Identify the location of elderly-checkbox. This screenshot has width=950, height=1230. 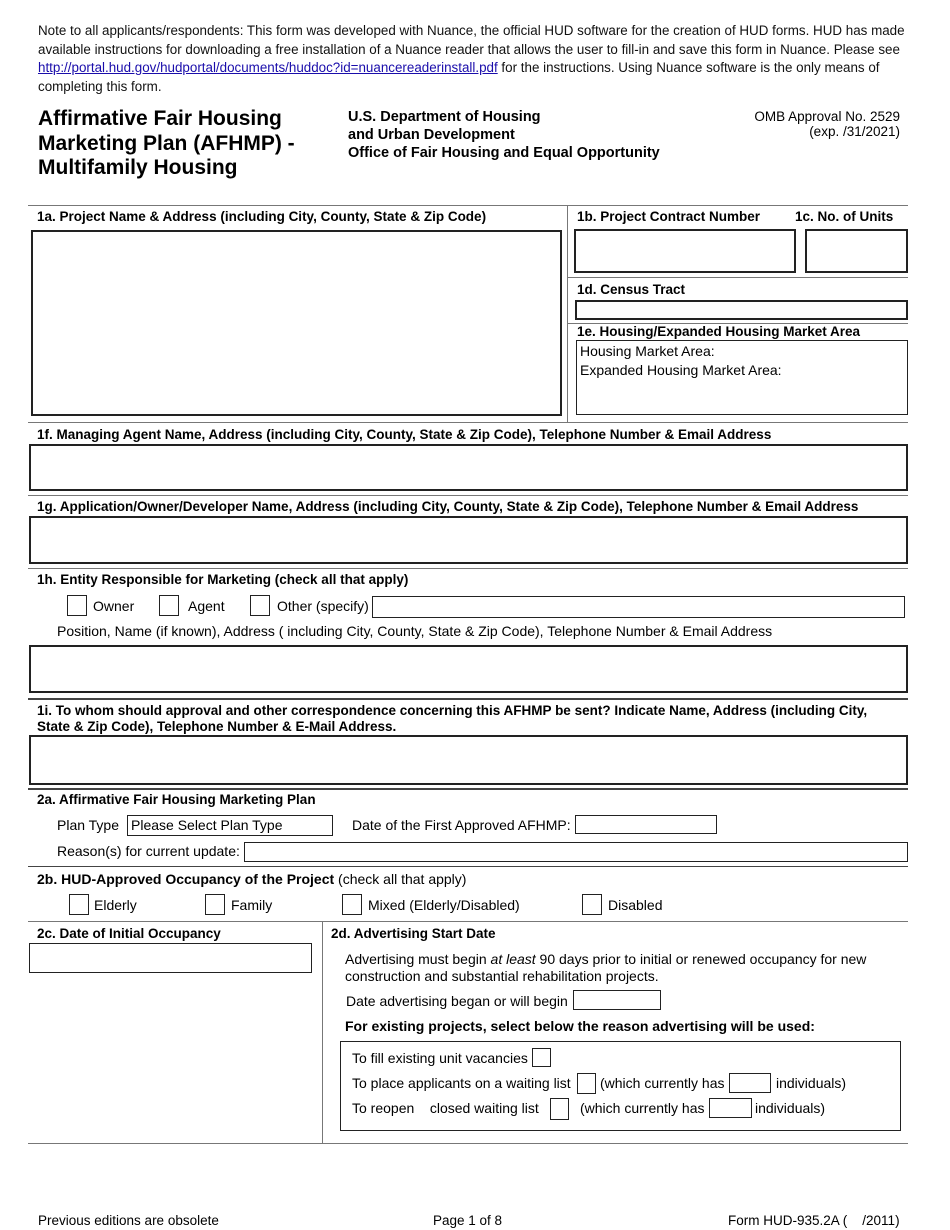
(79, 904).